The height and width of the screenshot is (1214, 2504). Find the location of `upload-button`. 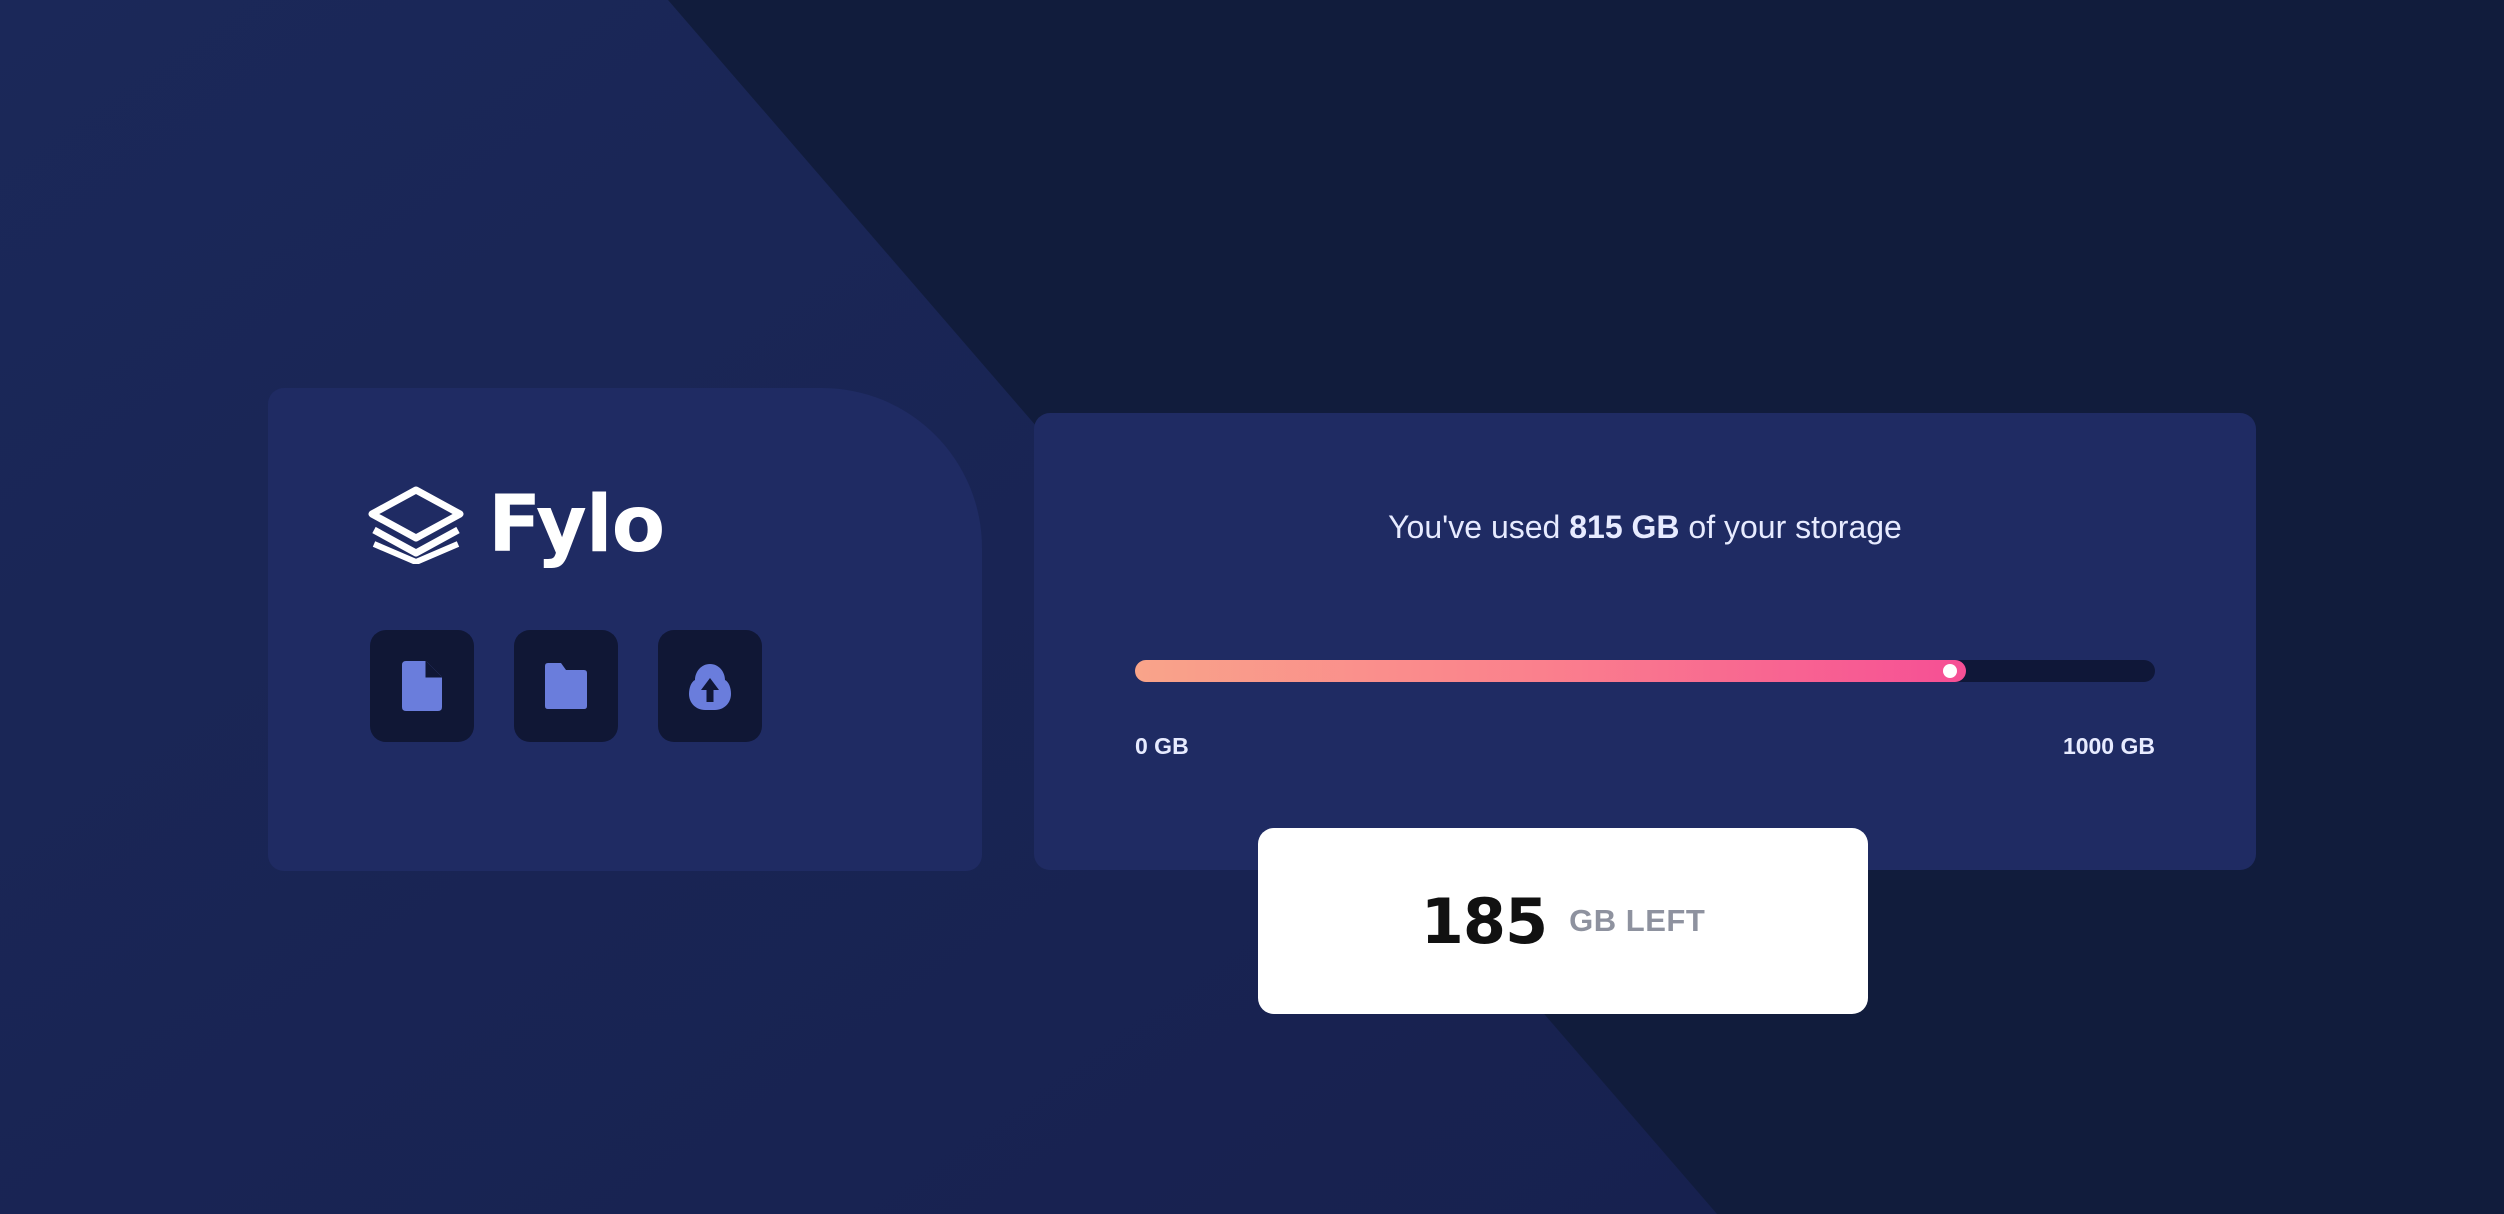

upload-button is located at coordinates (710, 686).